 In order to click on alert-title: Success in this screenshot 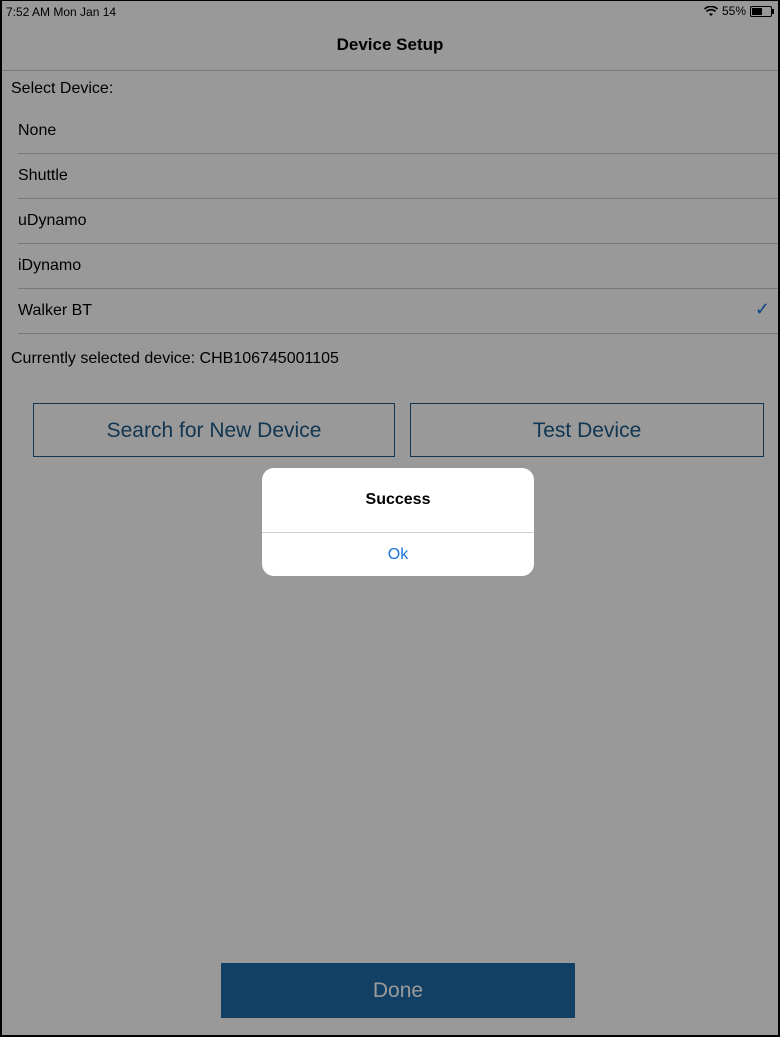, I will do `click(398, 500)`.